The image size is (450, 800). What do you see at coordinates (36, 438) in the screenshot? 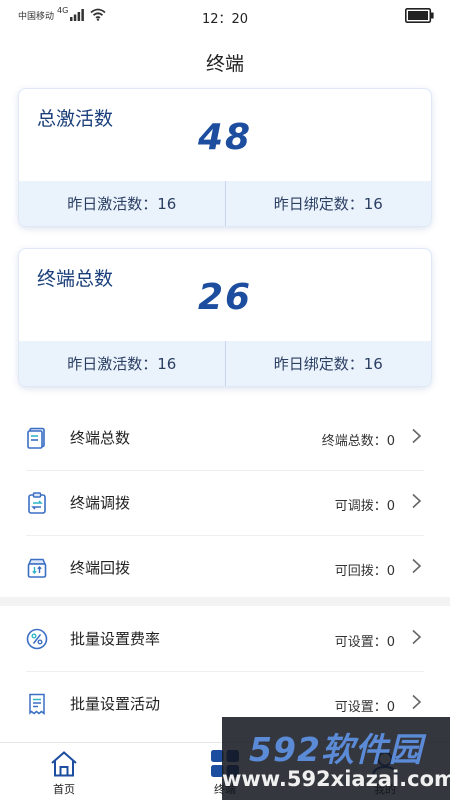
I see `terminal-total-icon` at bounding box center [36, 438].